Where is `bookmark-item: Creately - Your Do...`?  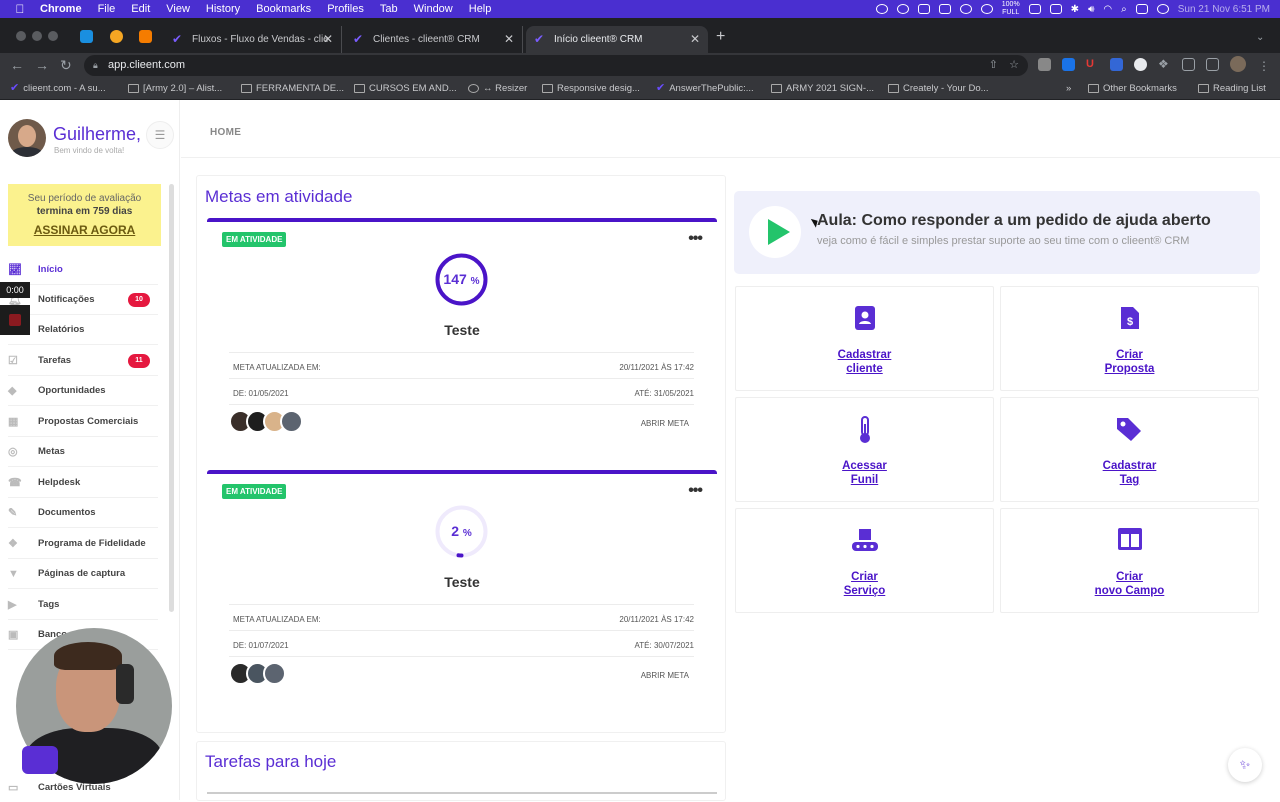
bookmark-item: Creately - Your Do... is located at coordinates (938, 88).